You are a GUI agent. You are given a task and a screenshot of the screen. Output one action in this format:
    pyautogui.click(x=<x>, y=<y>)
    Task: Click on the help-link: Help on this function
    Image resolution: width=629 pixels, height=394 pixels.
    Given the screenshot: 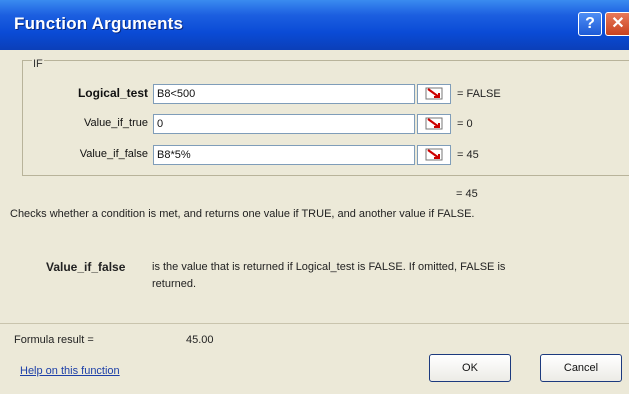 What is the action you would take?
    pyautogui.click(x=70, y=371)
    